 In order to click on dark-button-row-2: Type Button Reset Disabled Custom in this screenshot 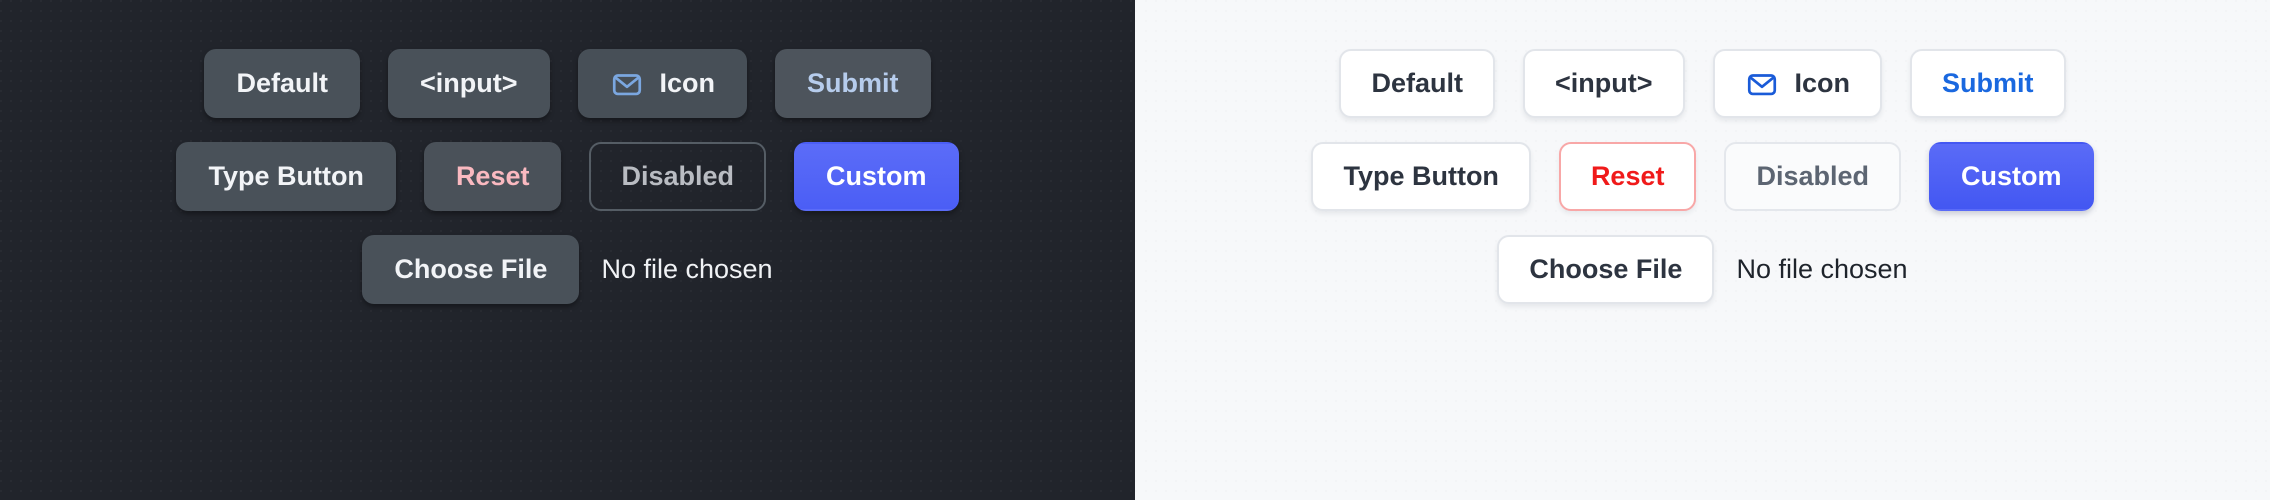, I will do `click(567, 176)`.